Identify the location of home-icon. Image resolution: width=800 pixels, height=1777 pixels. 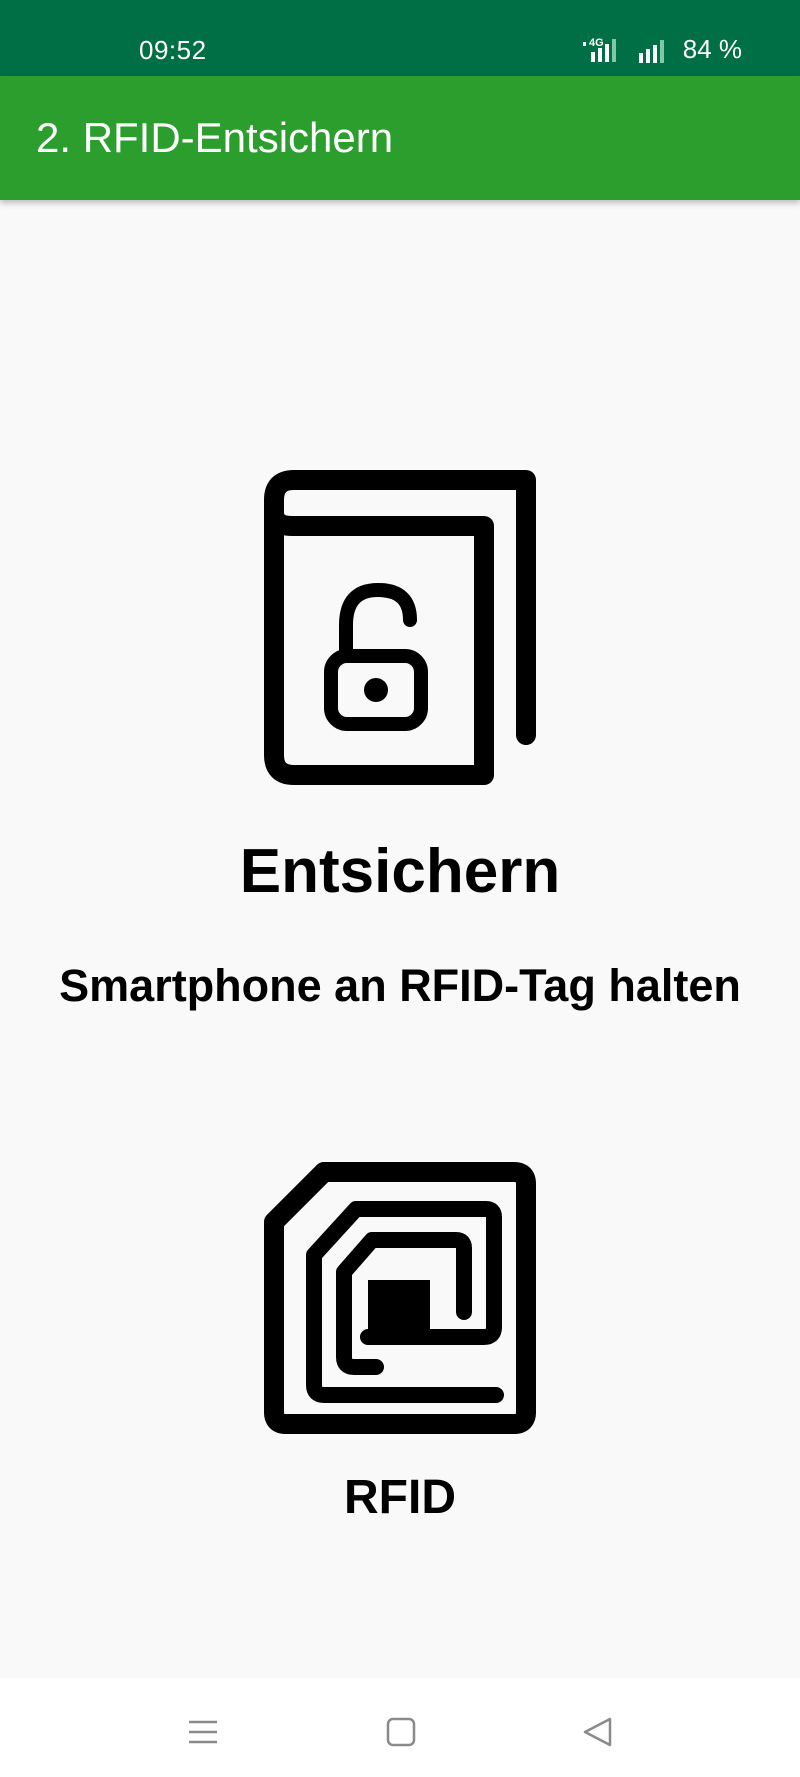
(401, 1732).